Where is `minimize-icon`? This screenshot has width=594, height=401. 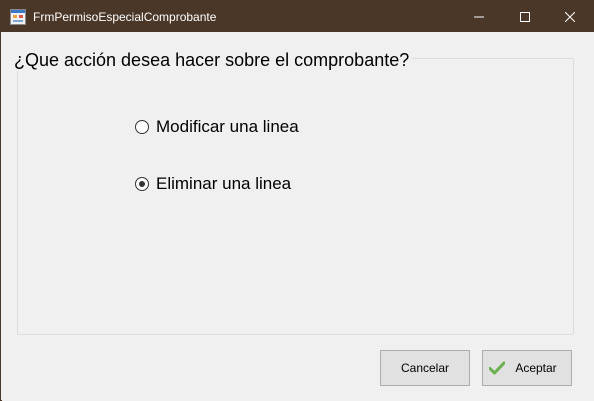
minimize-icon is located at coordinates (479, 16).